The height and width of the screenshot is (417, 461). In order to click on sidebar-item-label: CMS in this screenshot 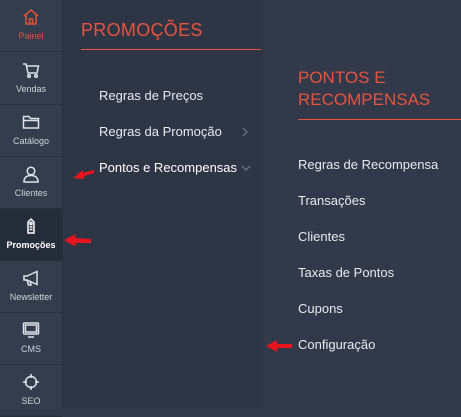, I will do `click(31, 349)`.